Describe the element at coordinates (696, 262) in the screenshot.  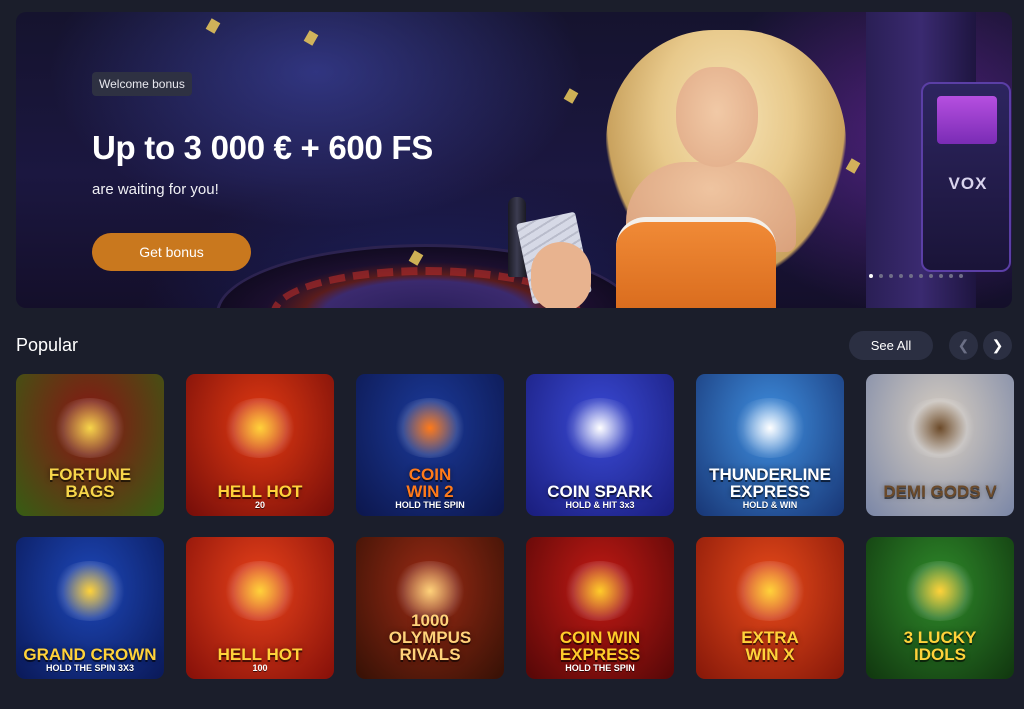
I see `hero-woman-dress` at that location.